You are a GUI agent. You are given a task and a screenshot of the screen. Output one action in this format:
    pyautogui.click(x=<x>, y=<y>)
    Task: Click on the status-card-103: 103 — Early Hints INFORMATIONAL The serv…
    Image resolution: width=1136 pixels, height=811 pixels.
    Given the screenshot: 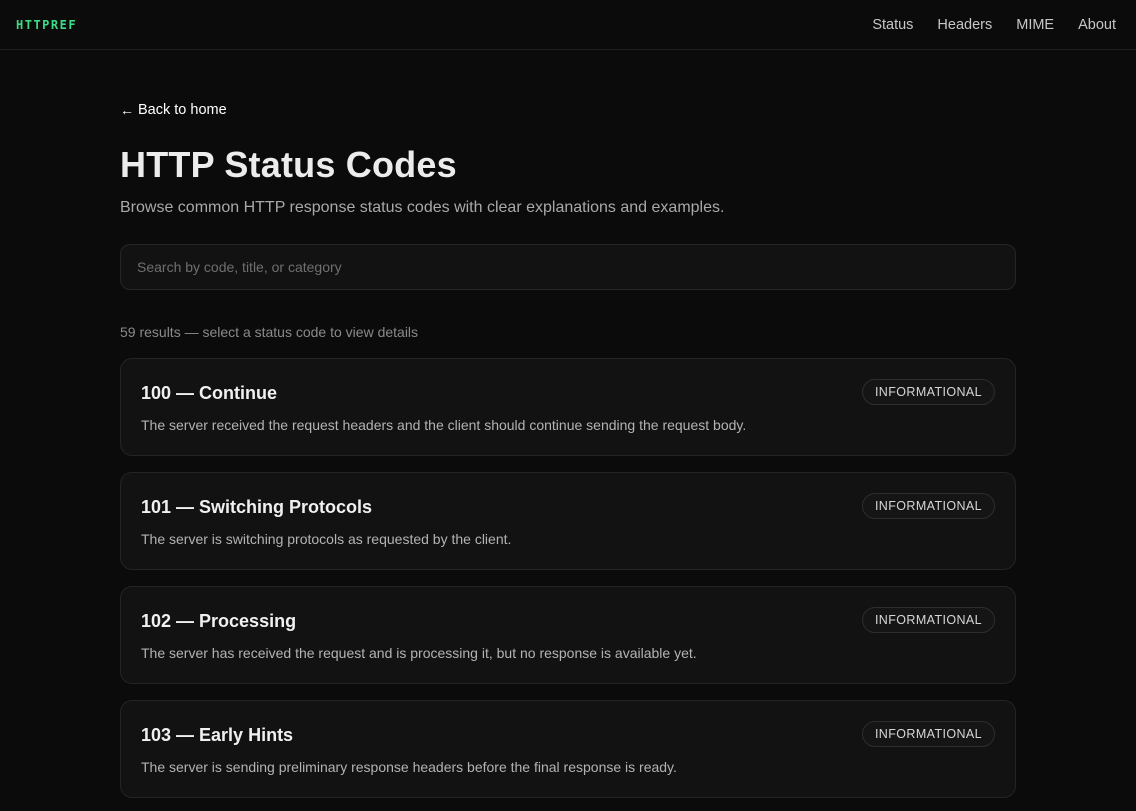 What is the action you would take?
    pyautogui.click(x=568, y=749)
    